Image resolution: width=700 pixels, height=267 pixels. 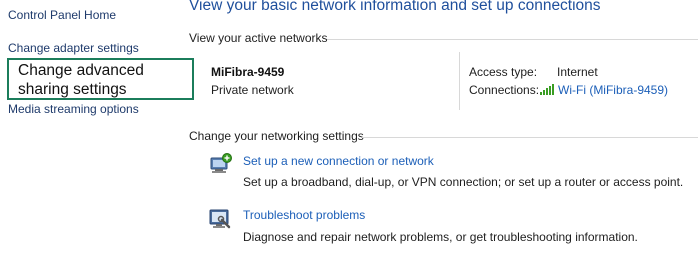 What do you see at coordinates (220, 164) in the screenshot?
I see `new-connection-icon` at bounding box center [220, 164].